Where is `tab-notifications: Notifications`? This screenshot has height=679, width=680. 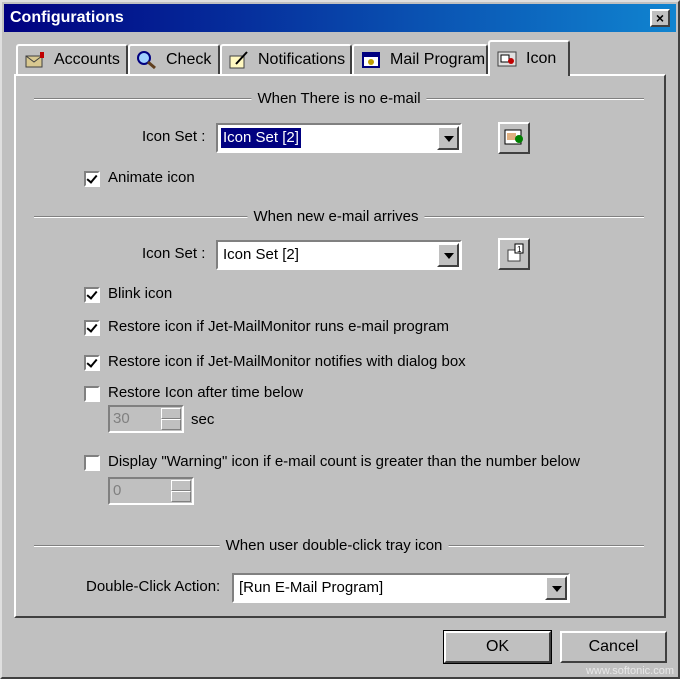
tab-notifications: Notifications is located at coordinates (286, 59).